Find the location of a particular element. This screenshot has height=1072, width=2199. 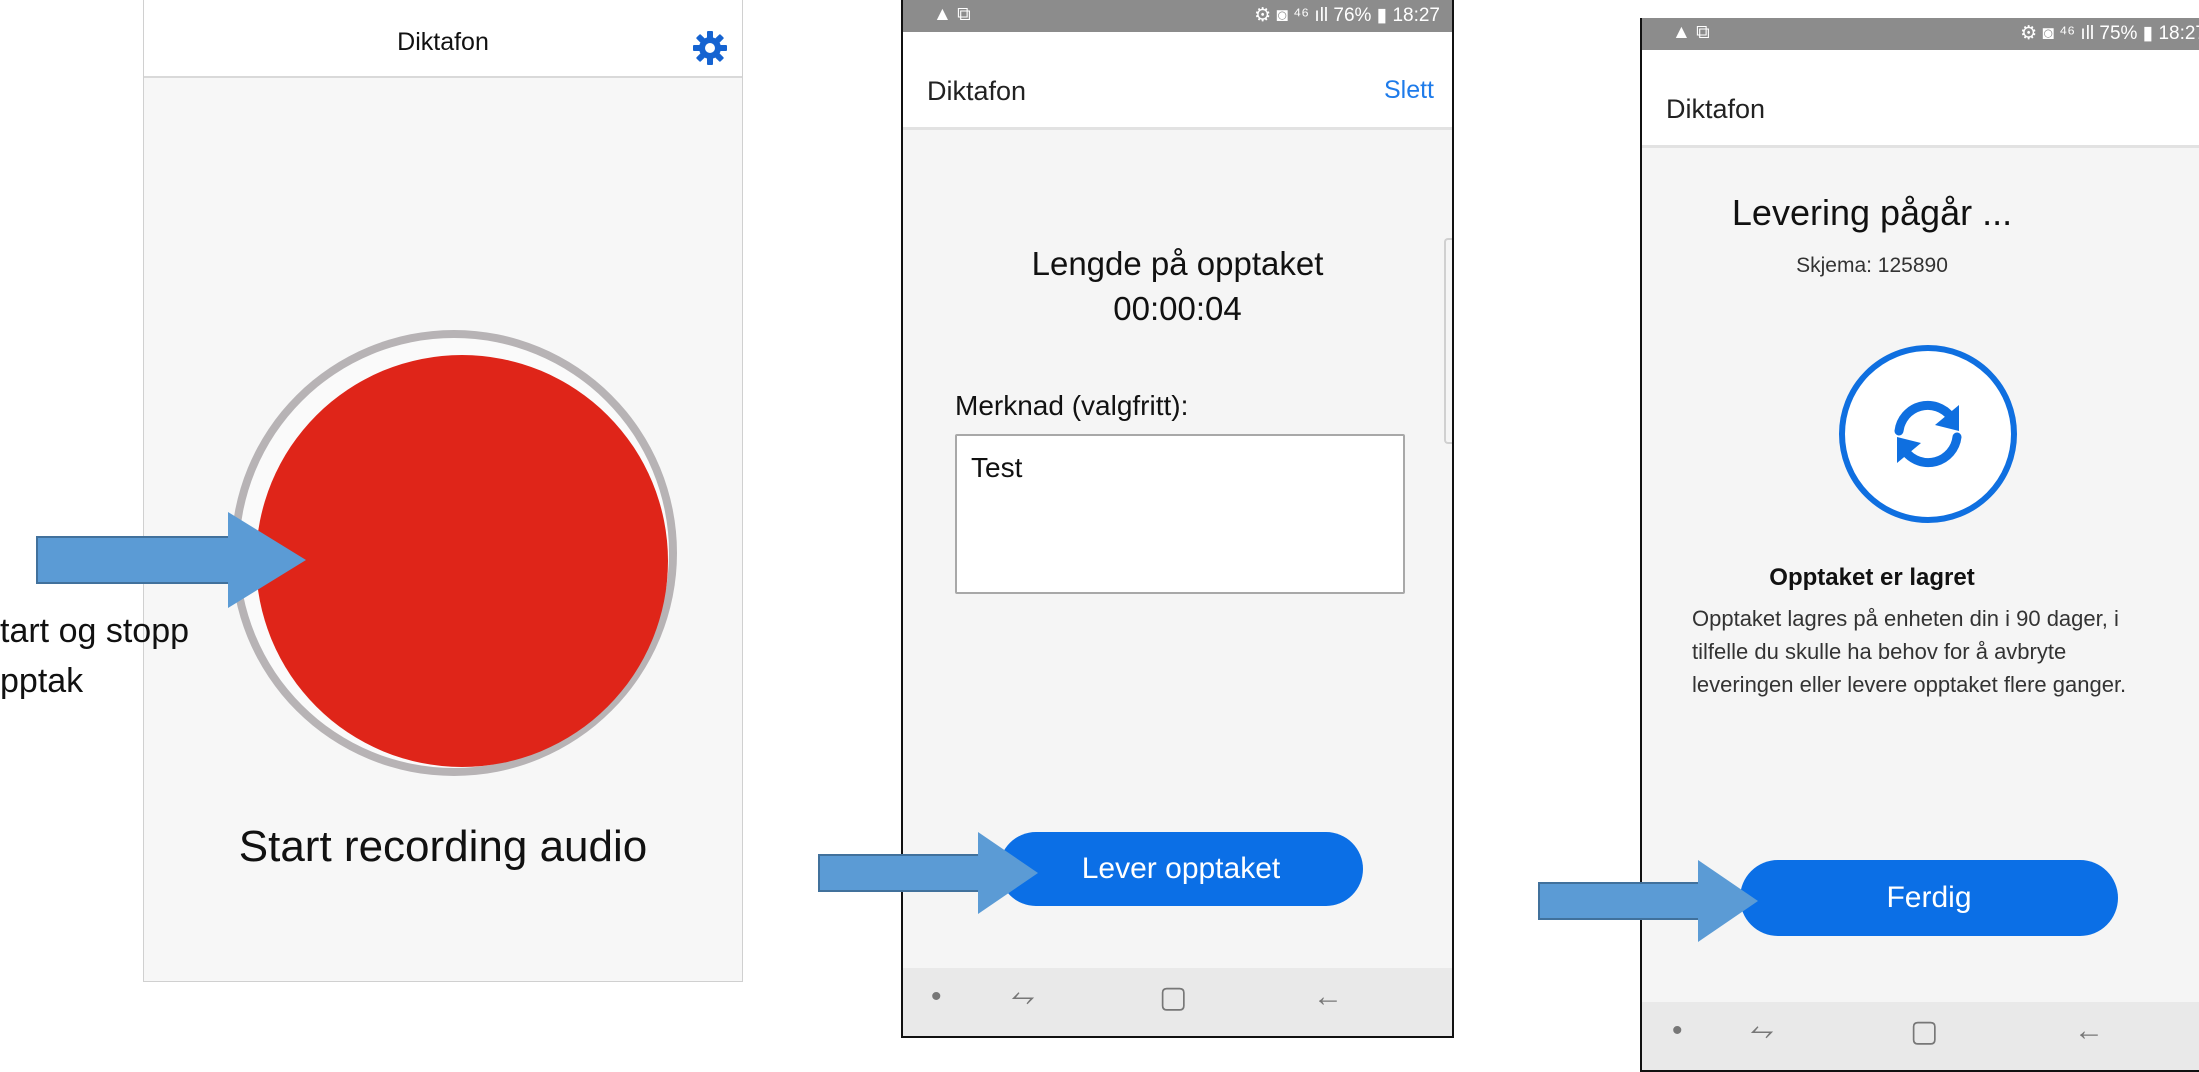

note-label: Merknad (valgfritt): is located at coordinates (1072, 405).